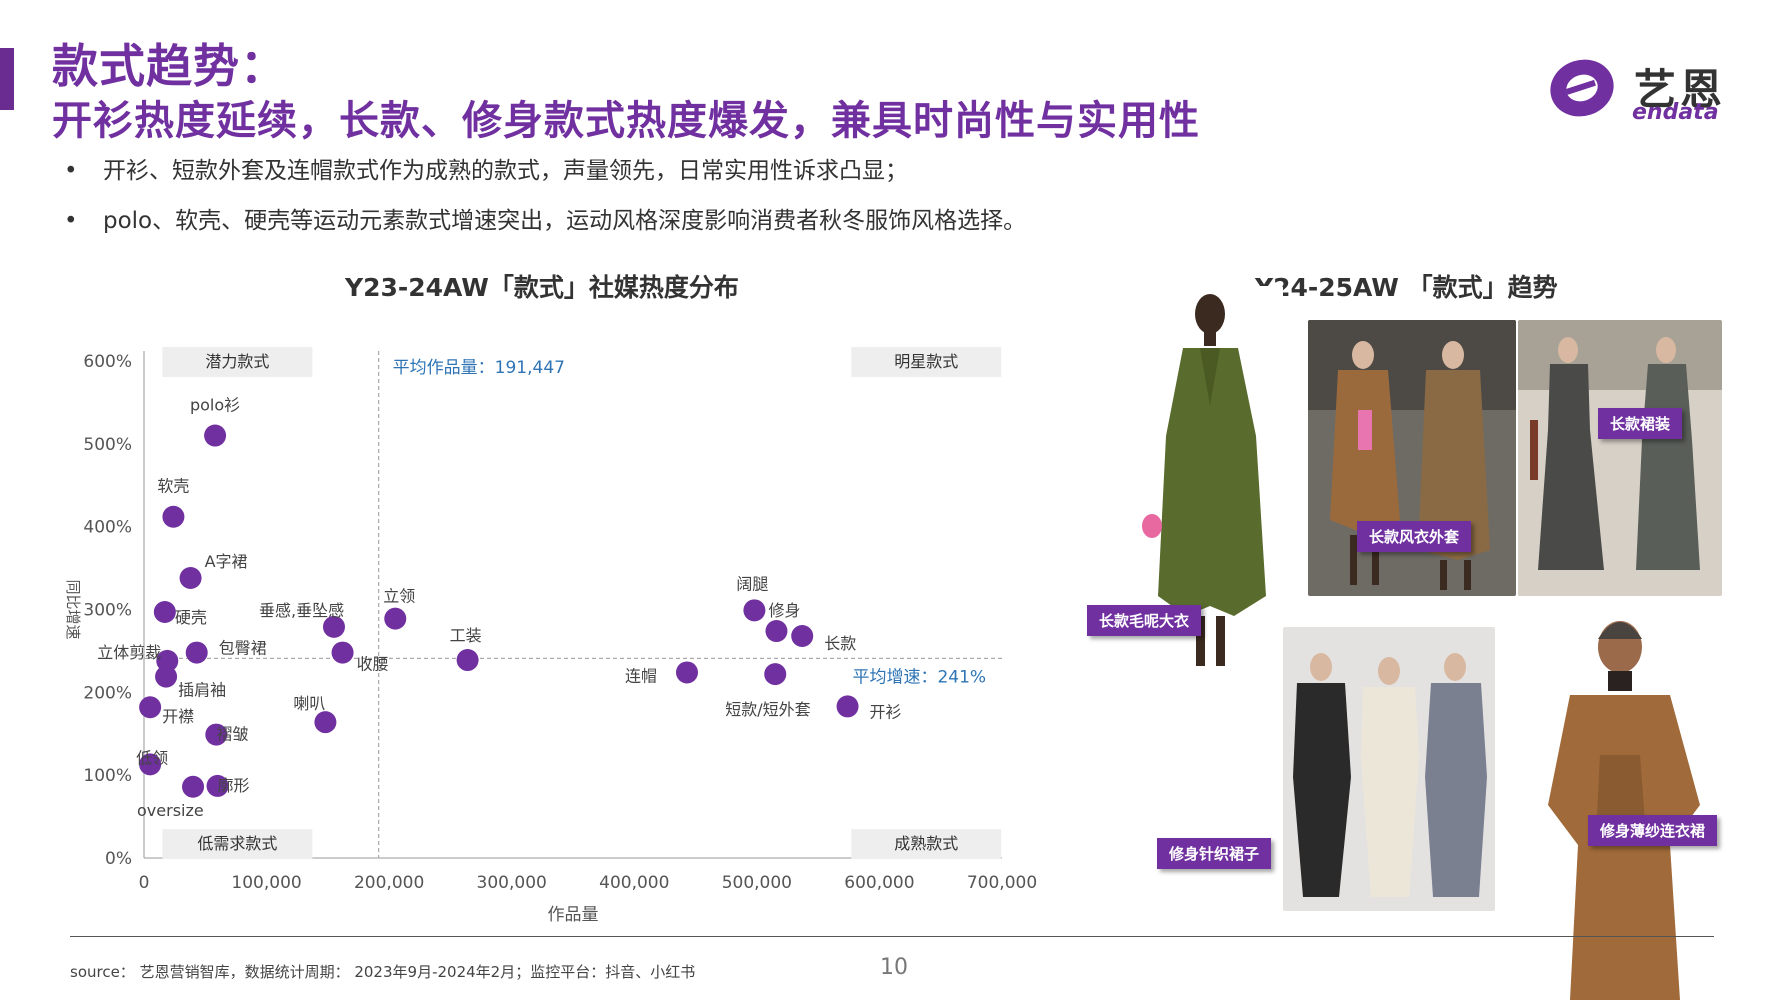 This screenshot has height=1000, width=1777. What do you see at coordinates (107, 445) in the screenshot?
I see `y-tick-label: 500%` at bounding box center [107, 445].